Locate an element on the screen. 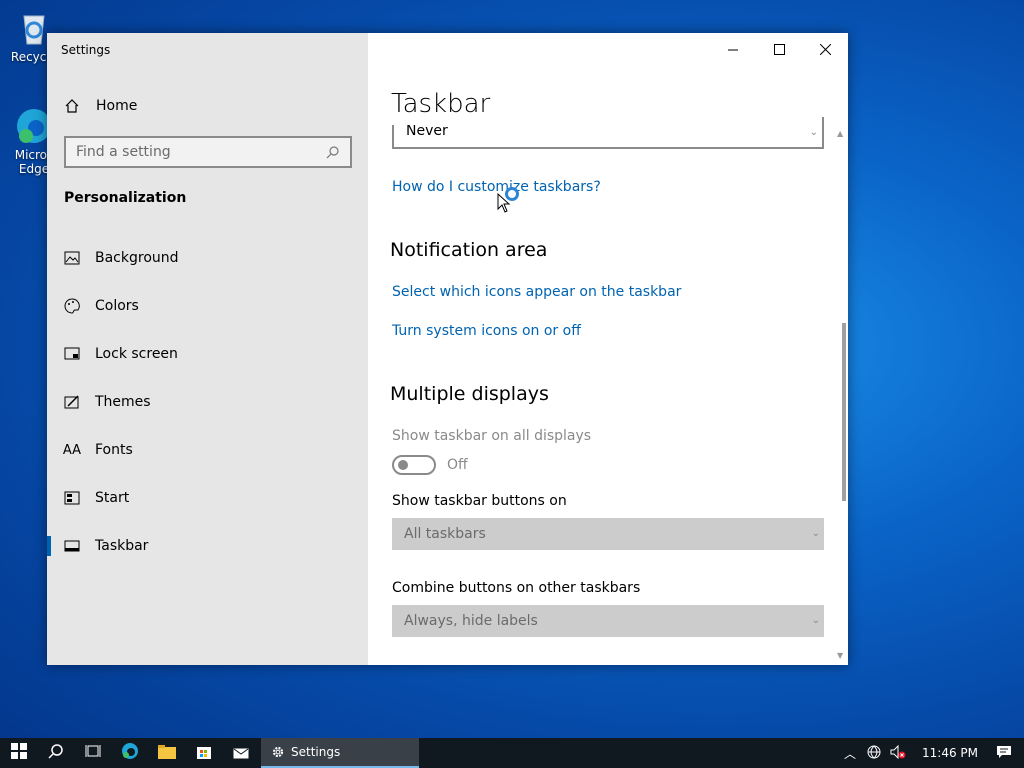 This screenshot has height=768, width=1024. combine-dropdown: Always, hide labels ⌄ is located at coordinates (608, 621).